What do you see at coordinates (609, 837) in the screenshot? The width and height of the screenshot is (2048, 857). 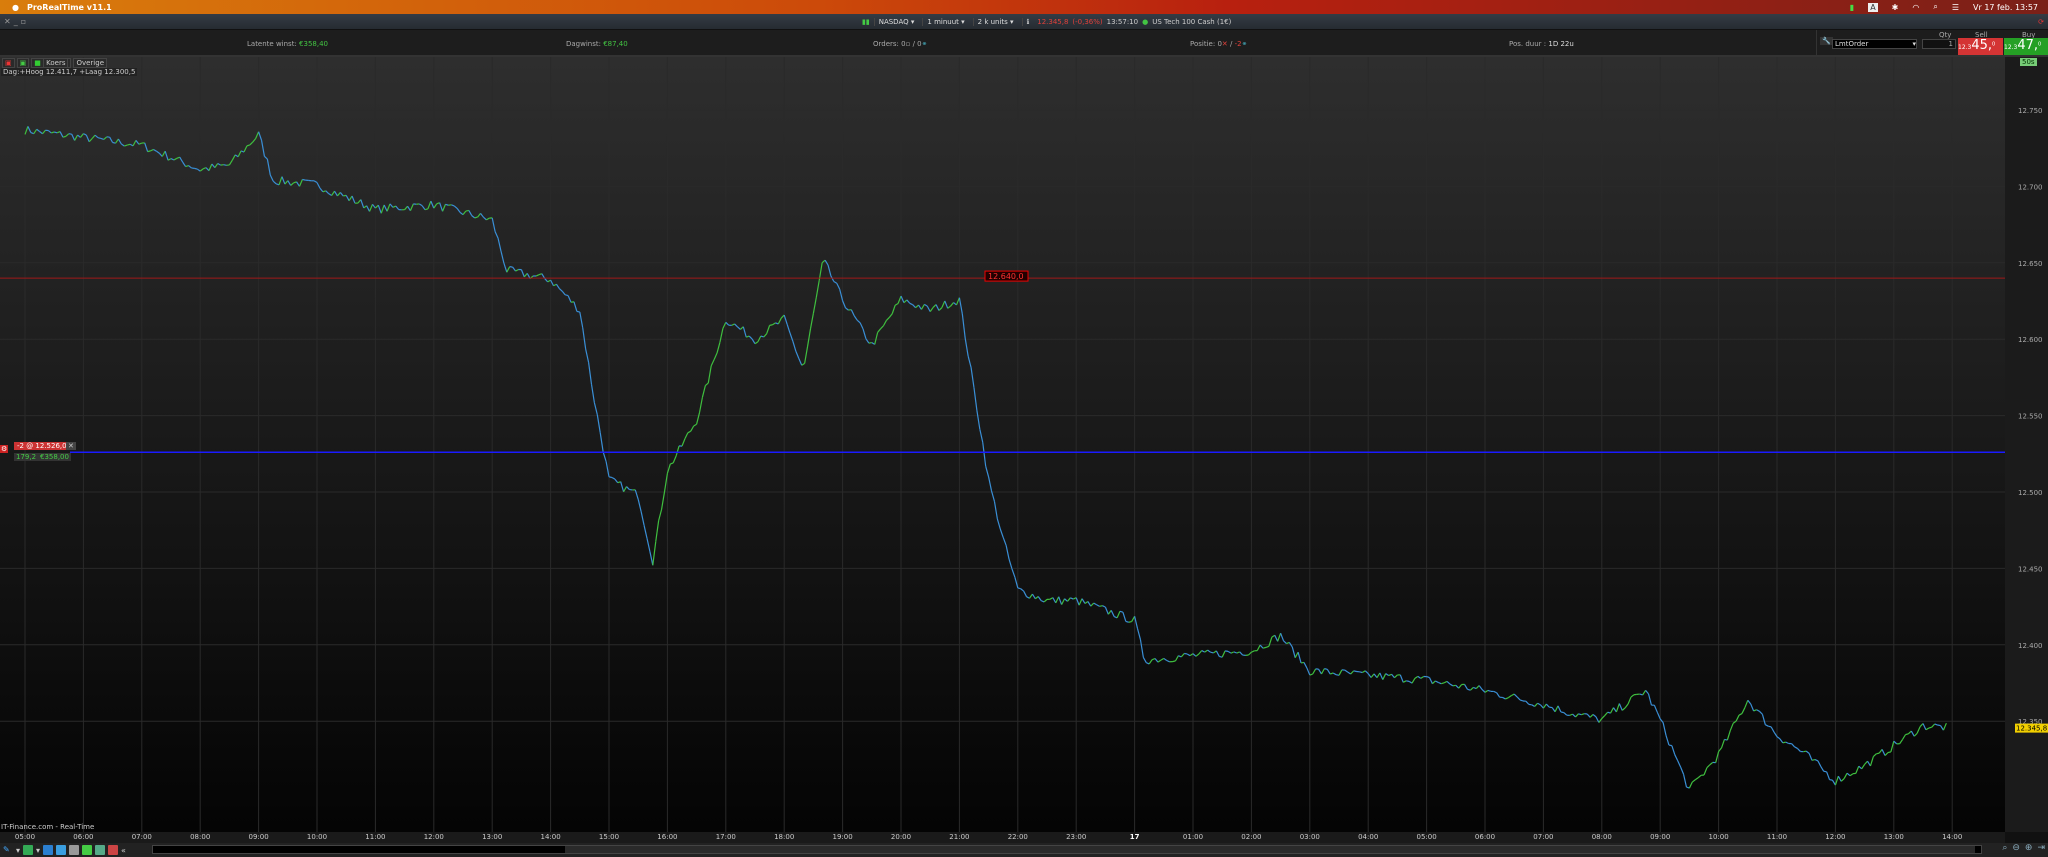 I see `x-tick-label: 15:00` at bounding box center [609, 837].